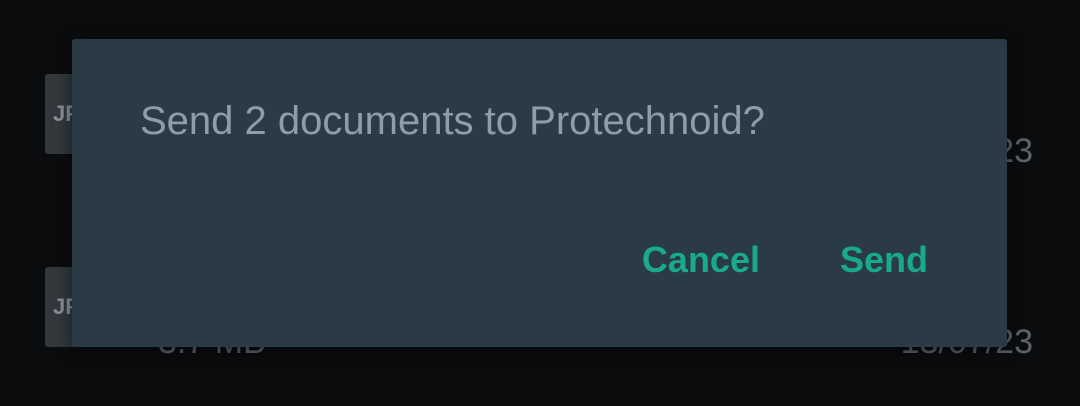  What do you see at coordinates (452, 121) in the screenshot?
I see `dialog-title: Send 2 documents to Protechnoid?` at bounding box center [452, 121].